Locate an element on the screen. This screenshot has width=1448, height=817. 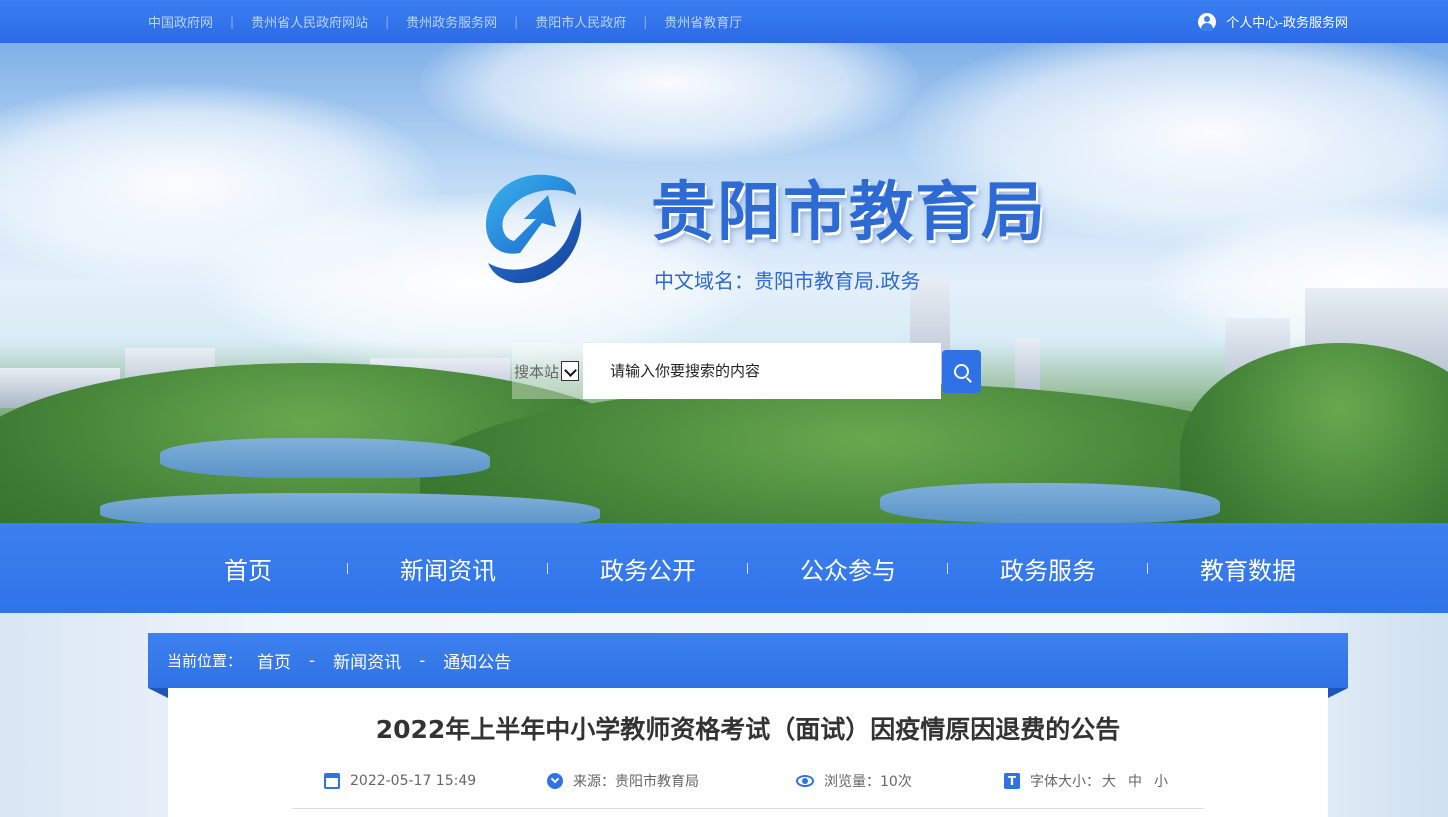
bureau-logo-icon is located at coordinates (534, 229).